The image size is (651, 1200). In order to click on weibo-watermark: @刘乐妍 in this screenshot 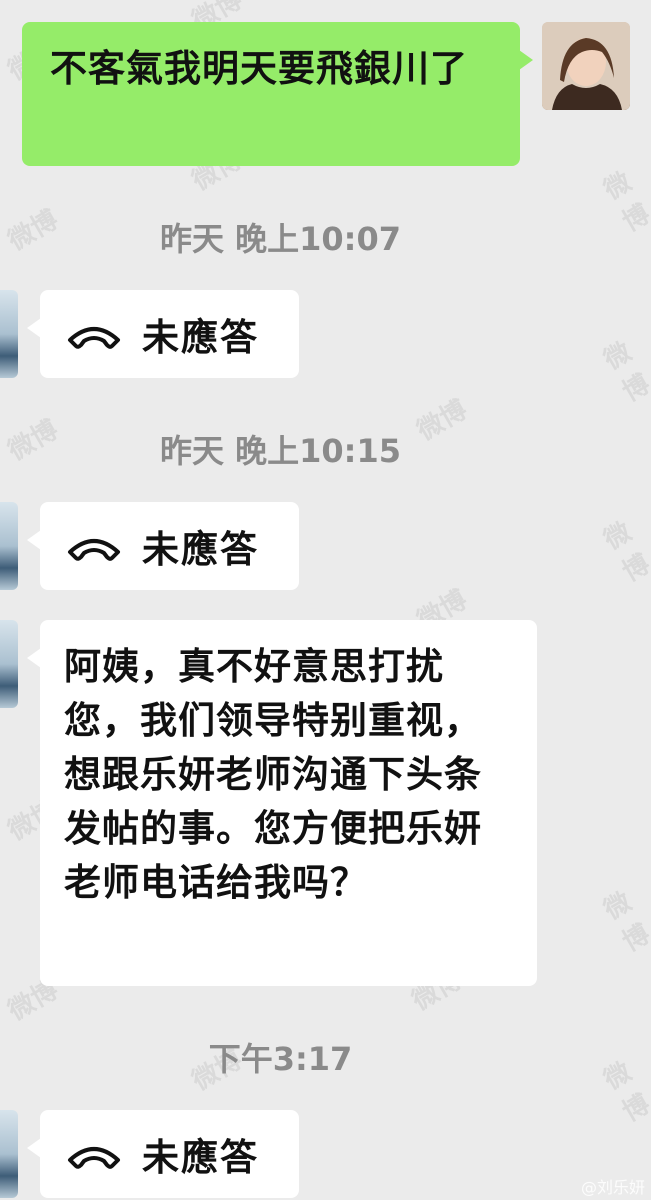, I will do `click(612, 1187)`.